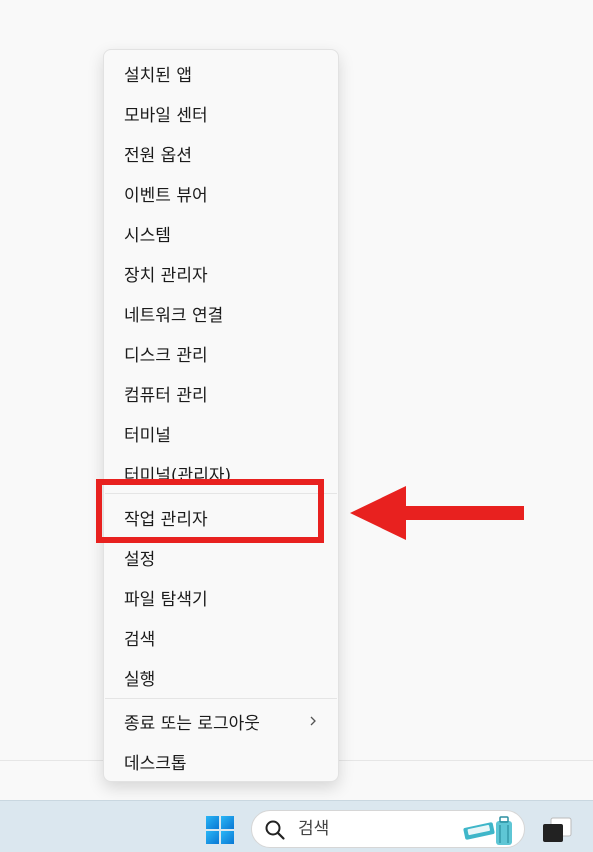 The image size is (593, 852). What do you see at coordinates (140, 679) in the screenshot?
I see `menu-item-label: 실행` at bounding box center [140, 679].